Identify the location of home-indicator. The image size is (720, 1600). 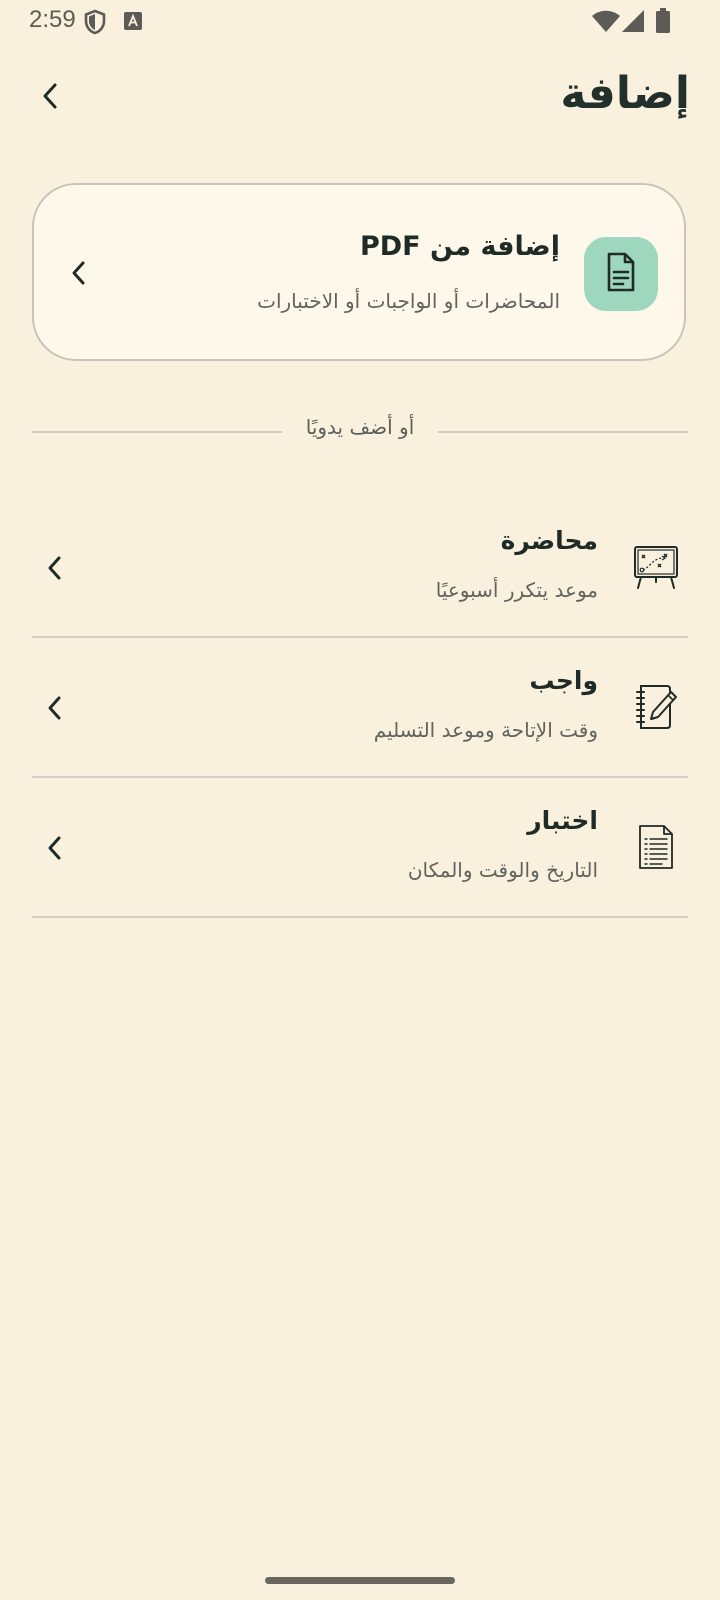
(360, 1580).